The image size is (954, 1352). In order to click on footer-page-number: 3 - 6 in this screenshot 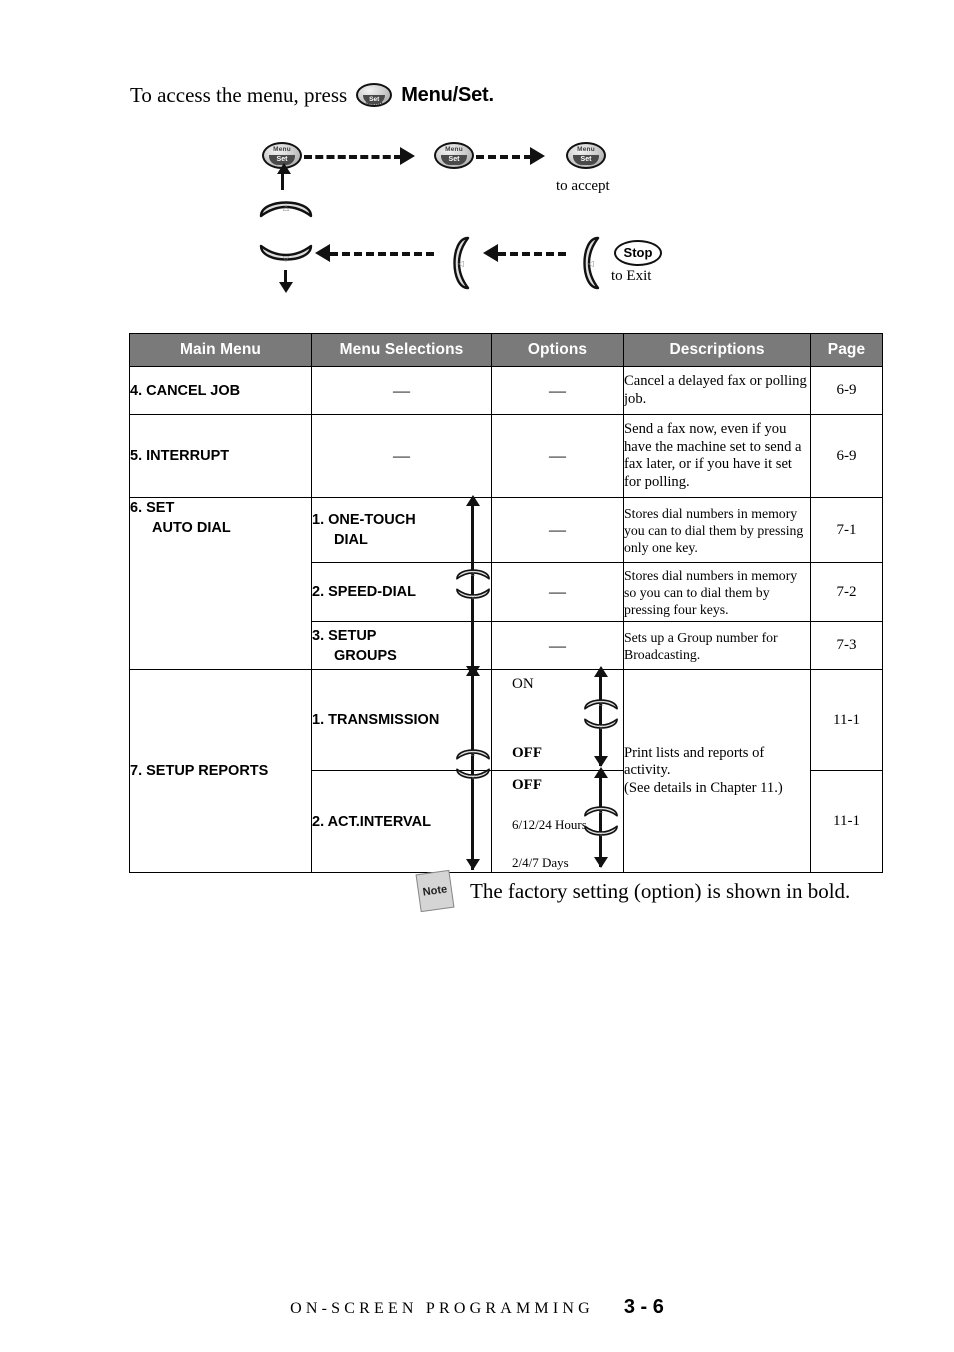, I will do `click(643, 1307)`.